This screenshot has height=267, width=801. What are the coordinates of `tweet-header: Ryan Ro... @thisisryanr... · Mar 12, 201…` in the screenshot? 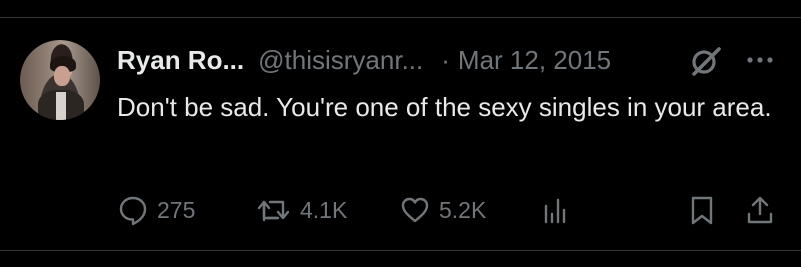 It's located at (364, 60).